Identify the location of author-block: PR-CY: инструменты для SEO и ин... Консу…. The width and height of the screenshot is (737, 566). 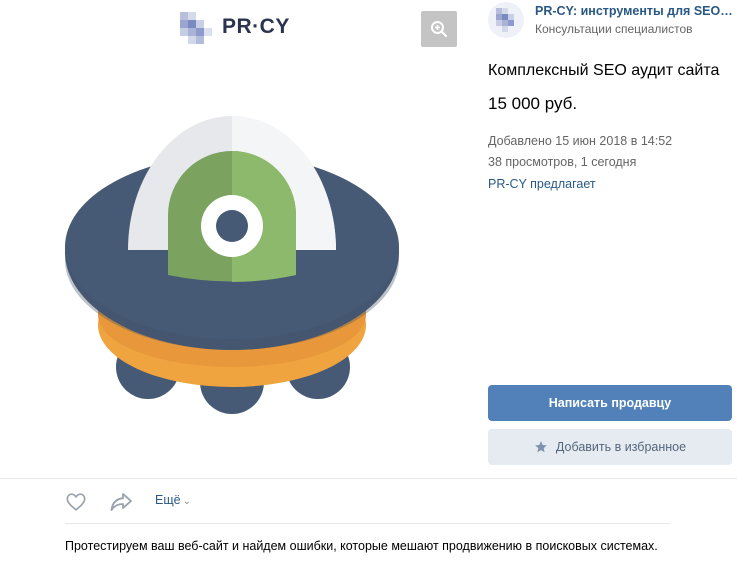
(612, 22).